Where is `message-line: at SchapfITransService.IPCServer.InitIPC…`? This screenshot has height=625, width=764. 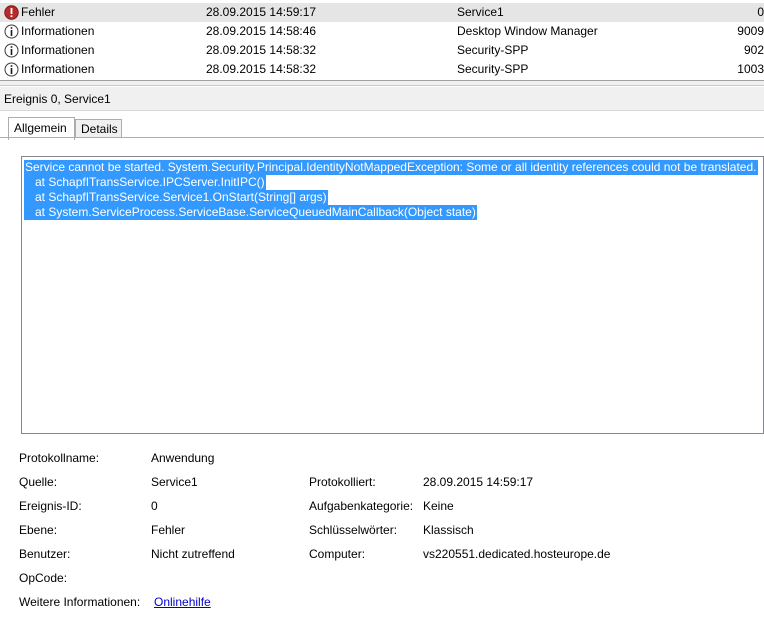 message-line: at SchapfITransService.IPCServer.InitIPC… is located at coordinates (145, 182).